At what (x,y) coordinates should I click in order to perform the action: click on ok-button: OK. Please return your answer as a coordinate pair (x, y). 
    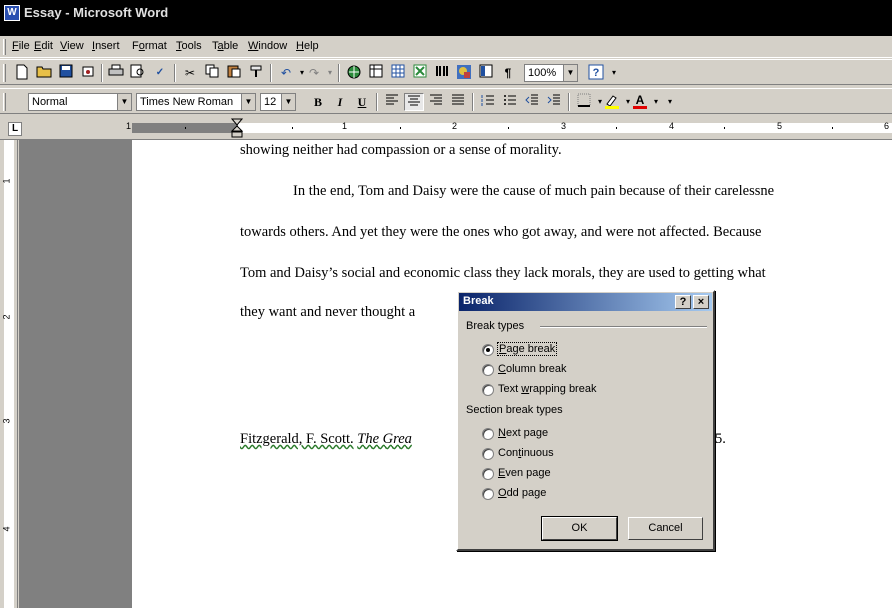
    Looking at the image, I should click on (579, 528).